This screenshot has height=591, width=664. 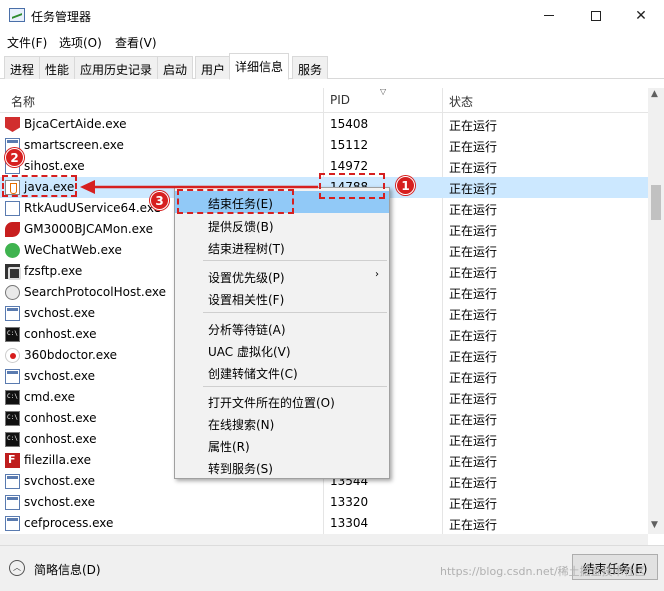 What do you see at coordinates (87, 187) in the screenshot?
I see `arrow-head-icon` at bounding box center [87, 187].